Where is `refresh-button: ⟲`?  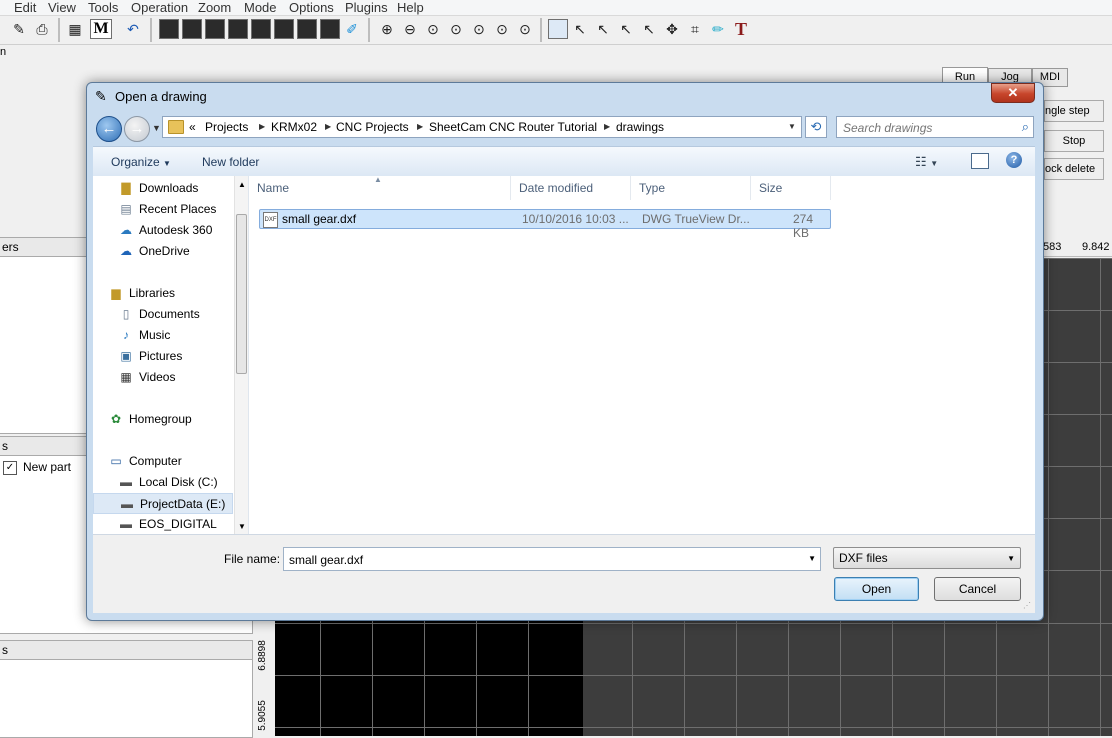
refresh-button: ⟲ is located at coordinates (816, 127).